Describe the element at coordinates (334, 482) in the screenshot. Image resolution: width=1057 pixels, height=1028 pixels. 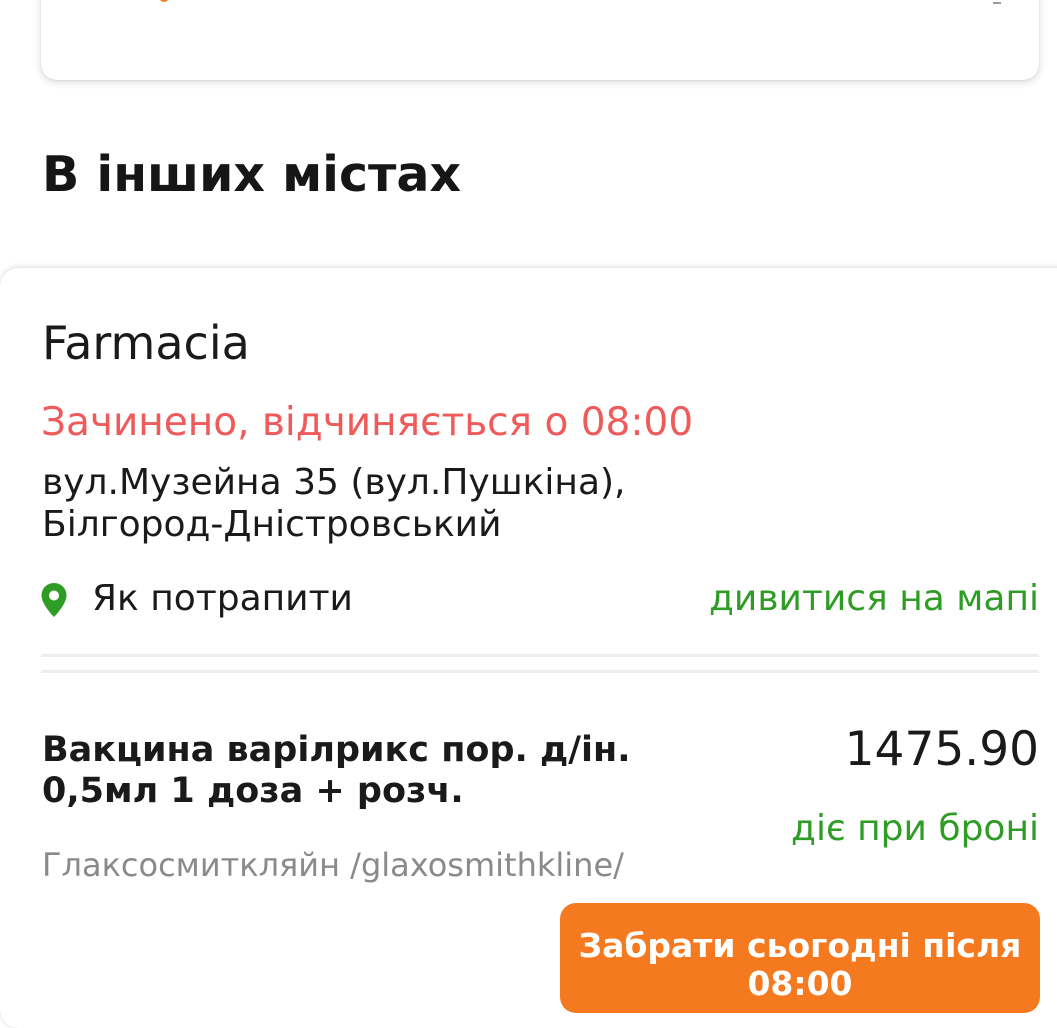
I see `address-line: вул.Музейна 35 (вул.Пушкіна),` at that location.